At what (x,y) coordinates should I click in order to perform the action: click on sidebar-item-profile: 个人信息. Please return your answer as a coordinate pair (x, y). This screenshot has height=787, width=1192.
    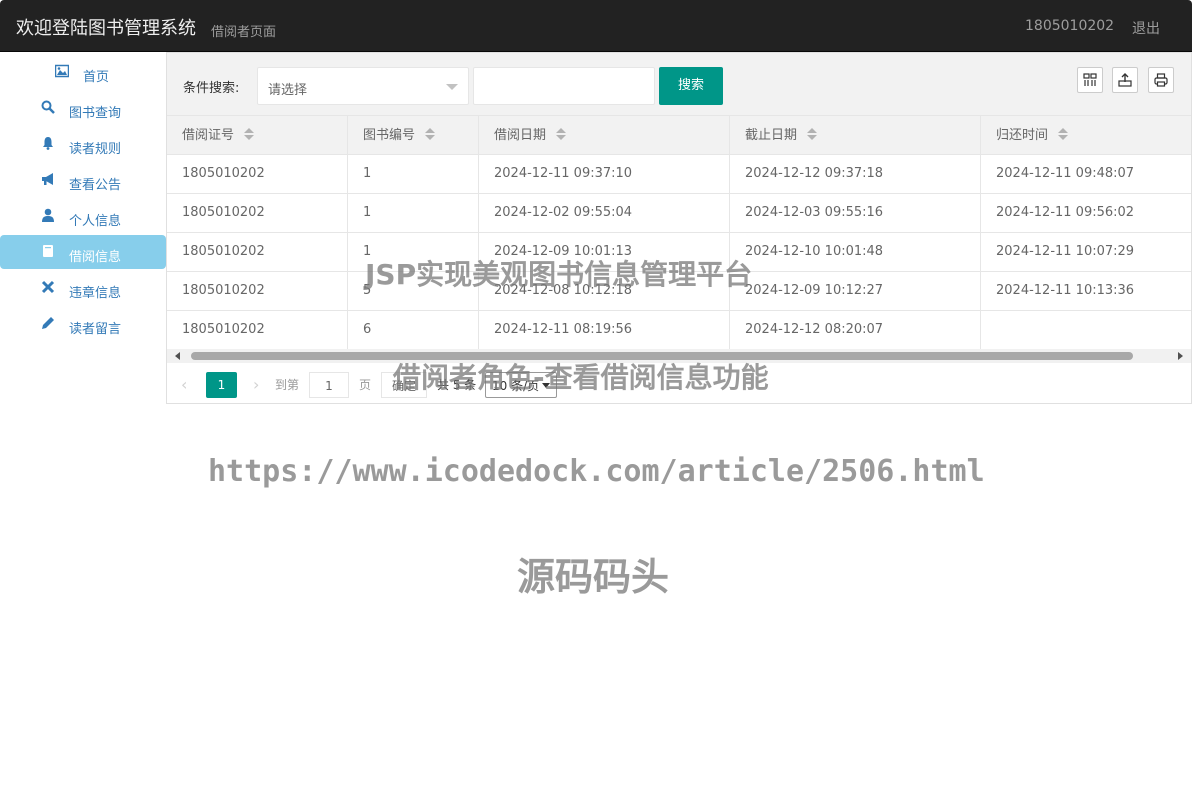
    Looking at the image, I should click on (83, 218).